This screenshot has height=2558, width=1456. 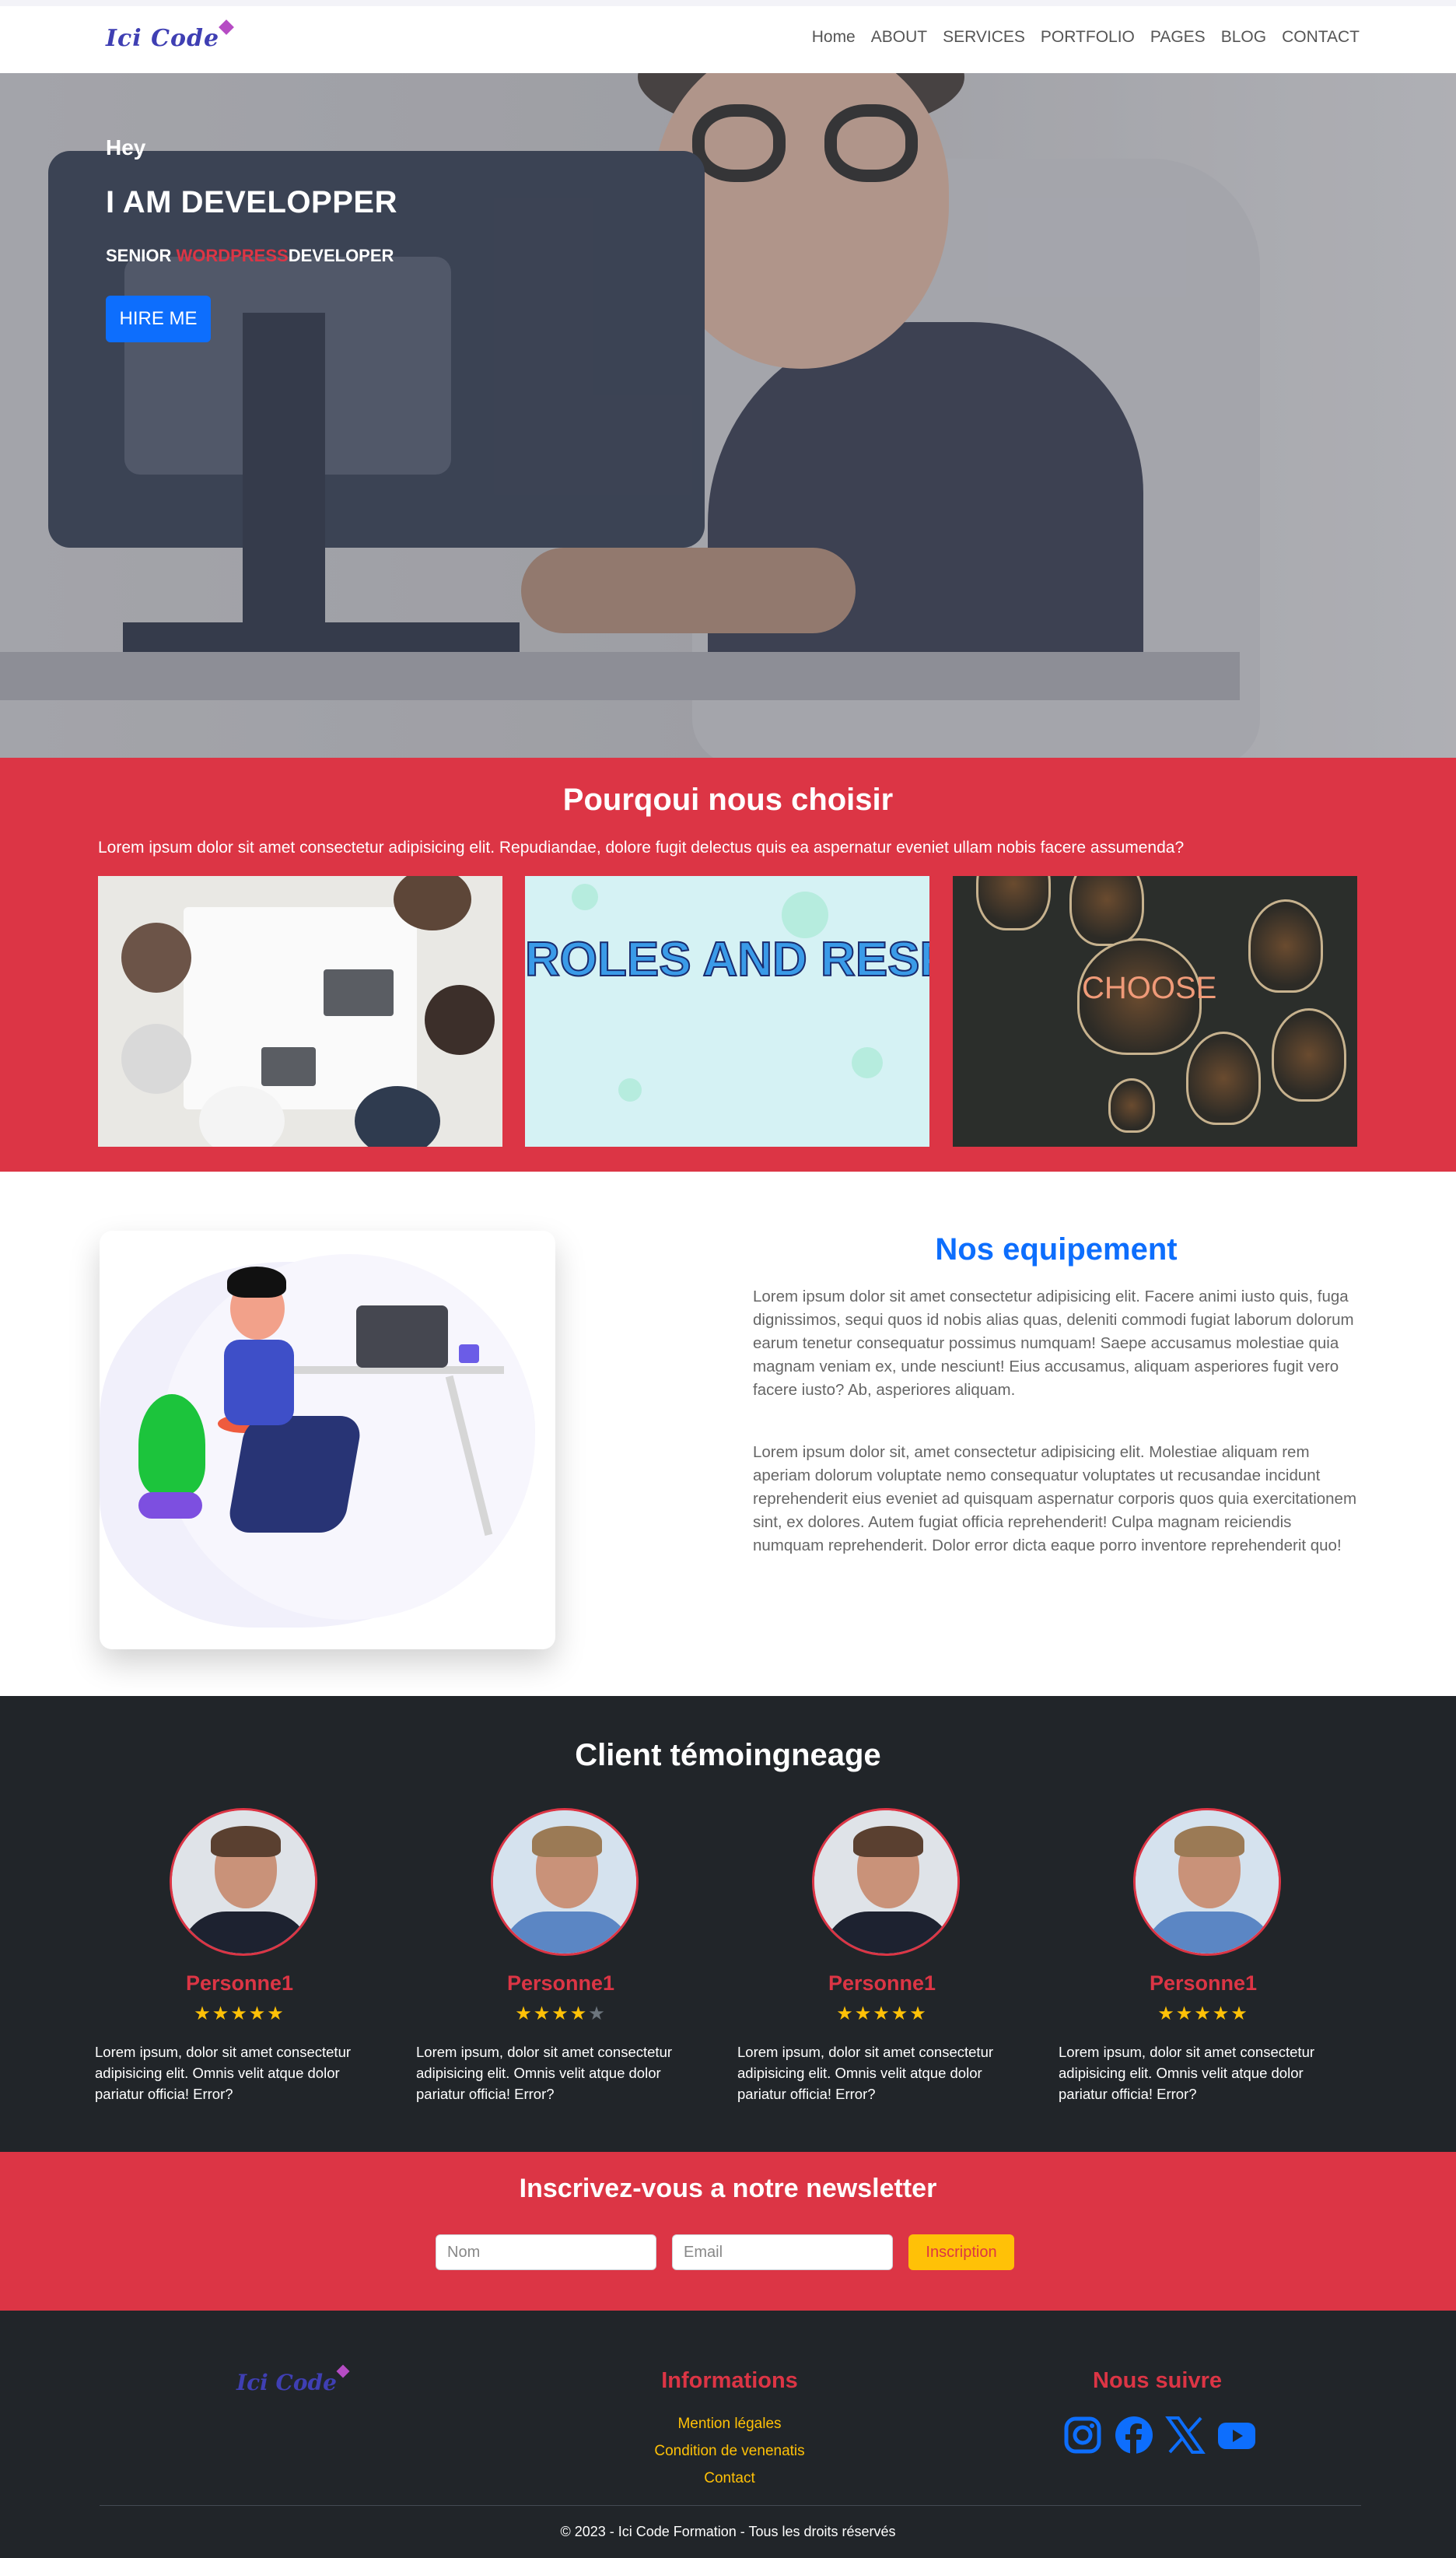 I want to click on equipment-illustration-card, so click(x=328, y=1440).